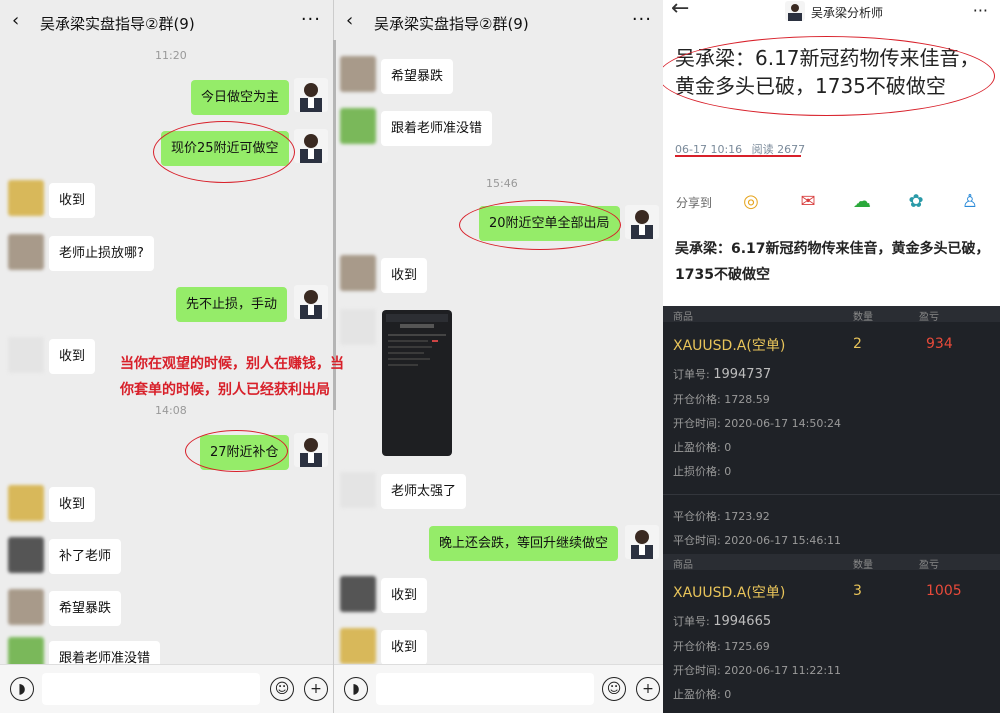 The image size is (1000, 713). I want to click on input-bar: ◗ ☺ +, so click(499, 688).